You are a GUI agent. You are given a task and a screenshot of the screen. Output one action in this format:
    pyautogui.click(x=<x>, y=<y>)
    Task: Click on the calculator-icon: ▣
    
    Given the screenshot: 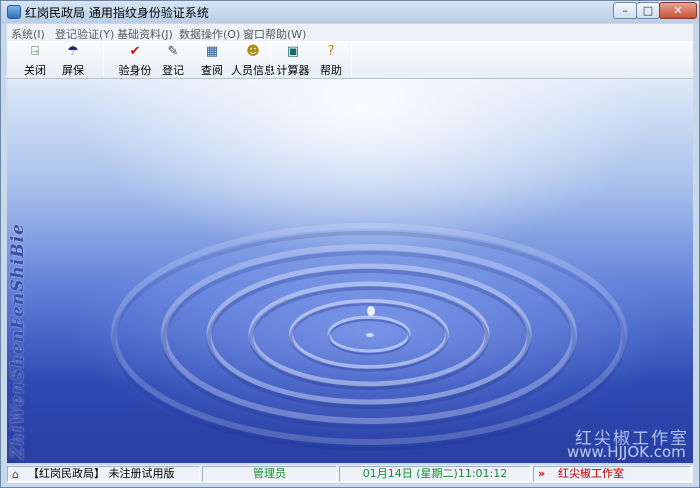 What is the action you would take?
    pyautogui.click(x=293, y=51)
    